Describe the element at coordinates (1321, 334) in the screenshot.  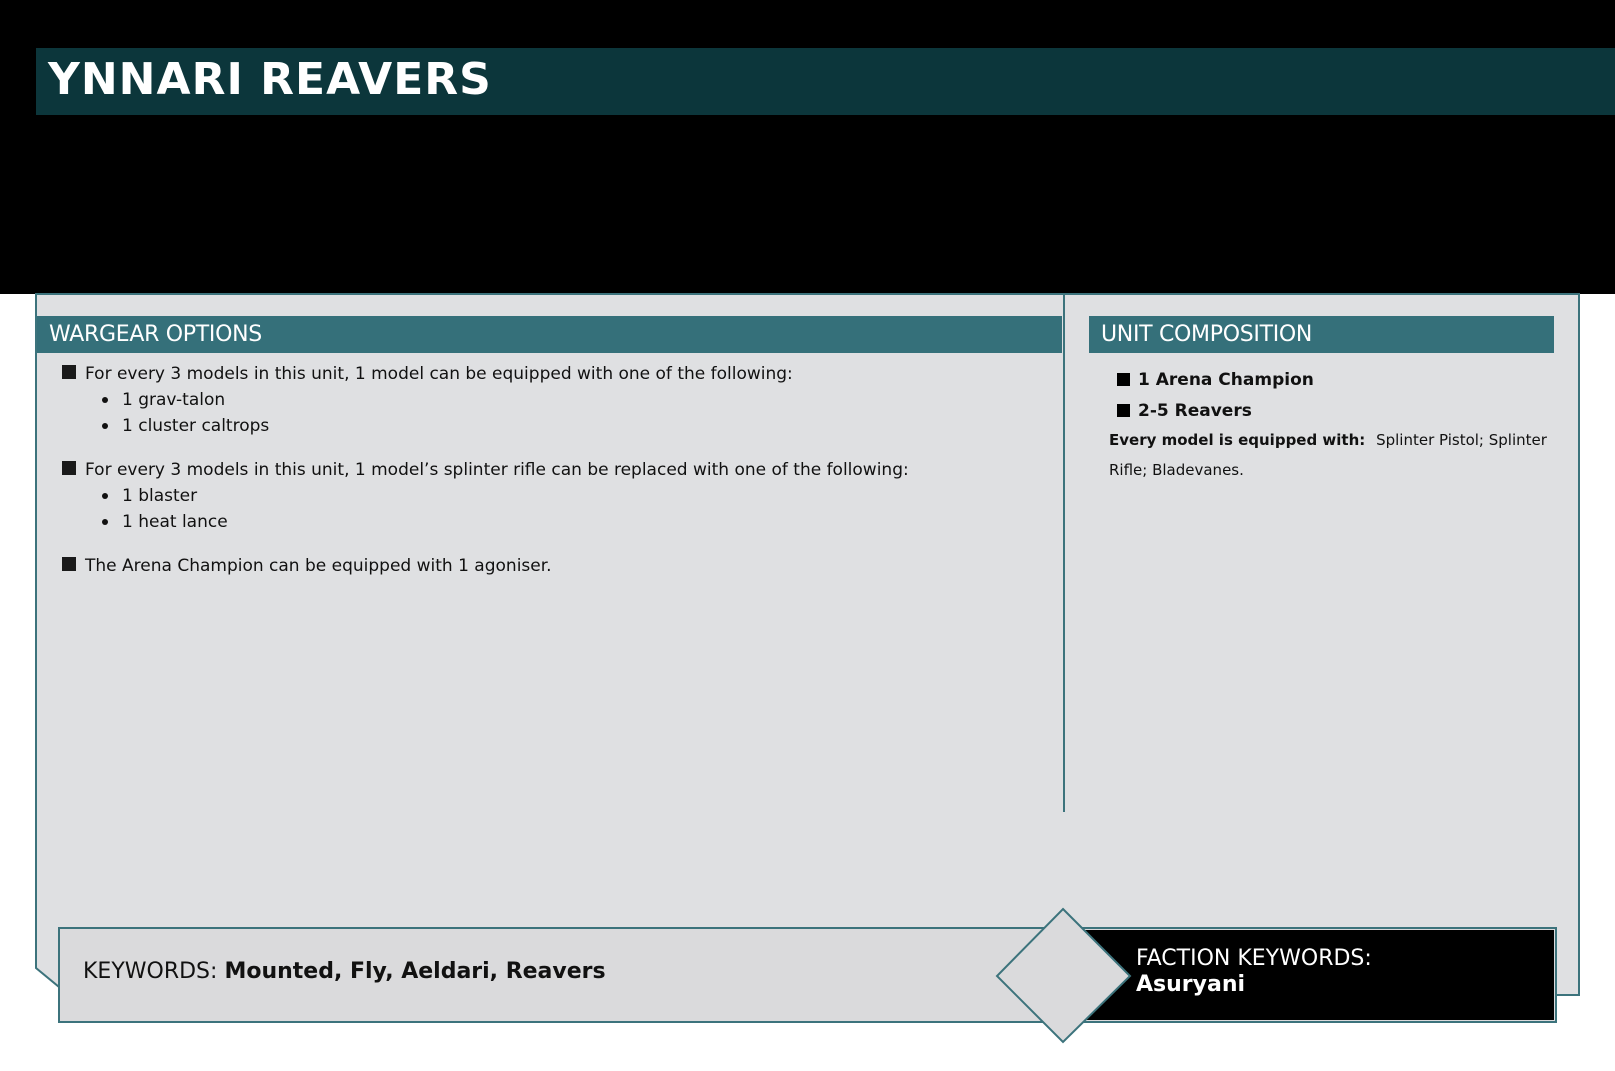
I see `unit-composition-header: UNIT COMPOSITION` at that location.